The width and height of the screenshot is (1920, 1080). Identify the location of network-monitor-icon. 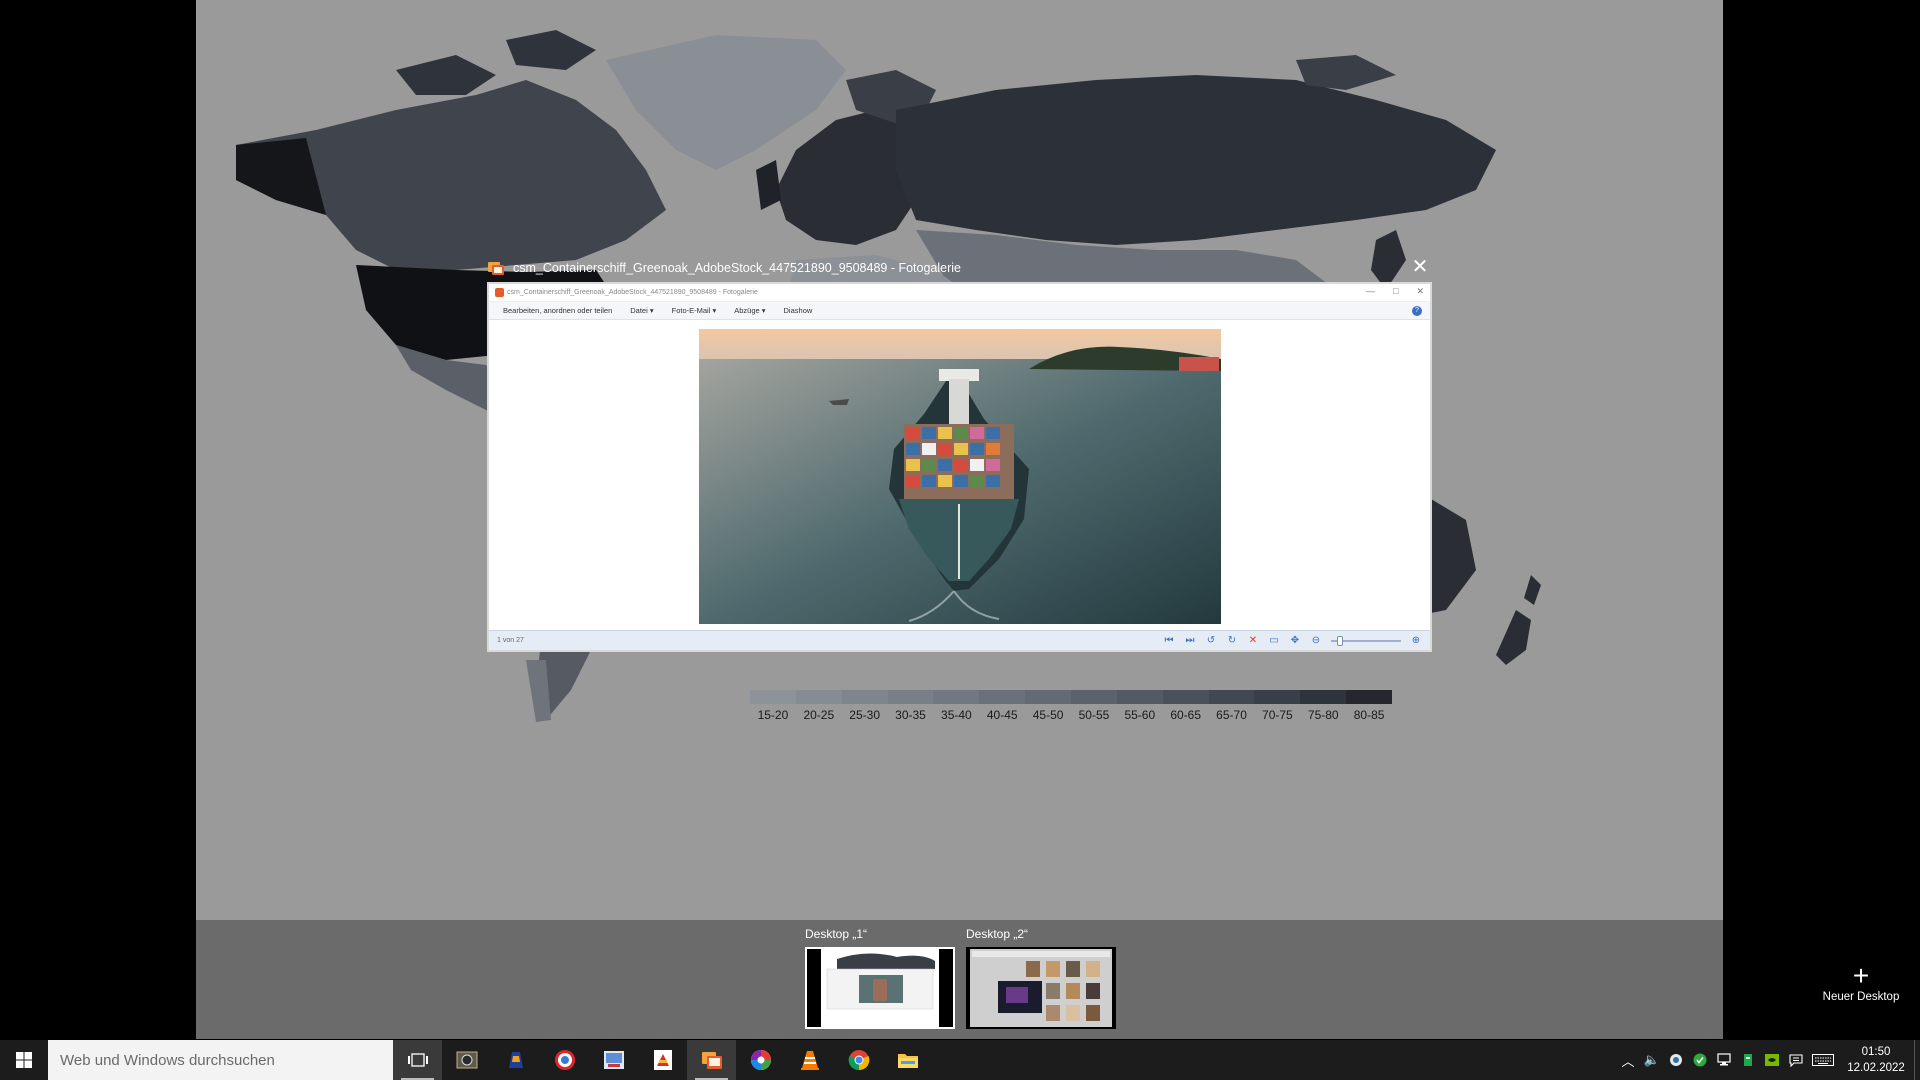
(1724, 1059).